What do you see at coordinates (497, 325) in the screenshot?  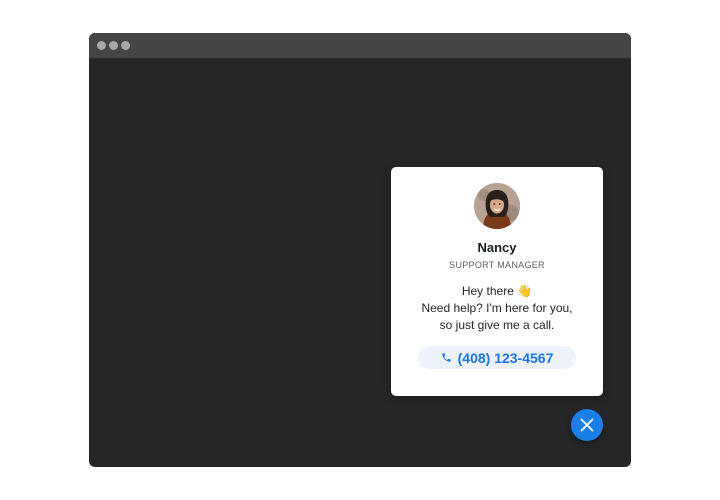 I see `greeting-line: so just give me a call.` at bounding box center [497, 325].